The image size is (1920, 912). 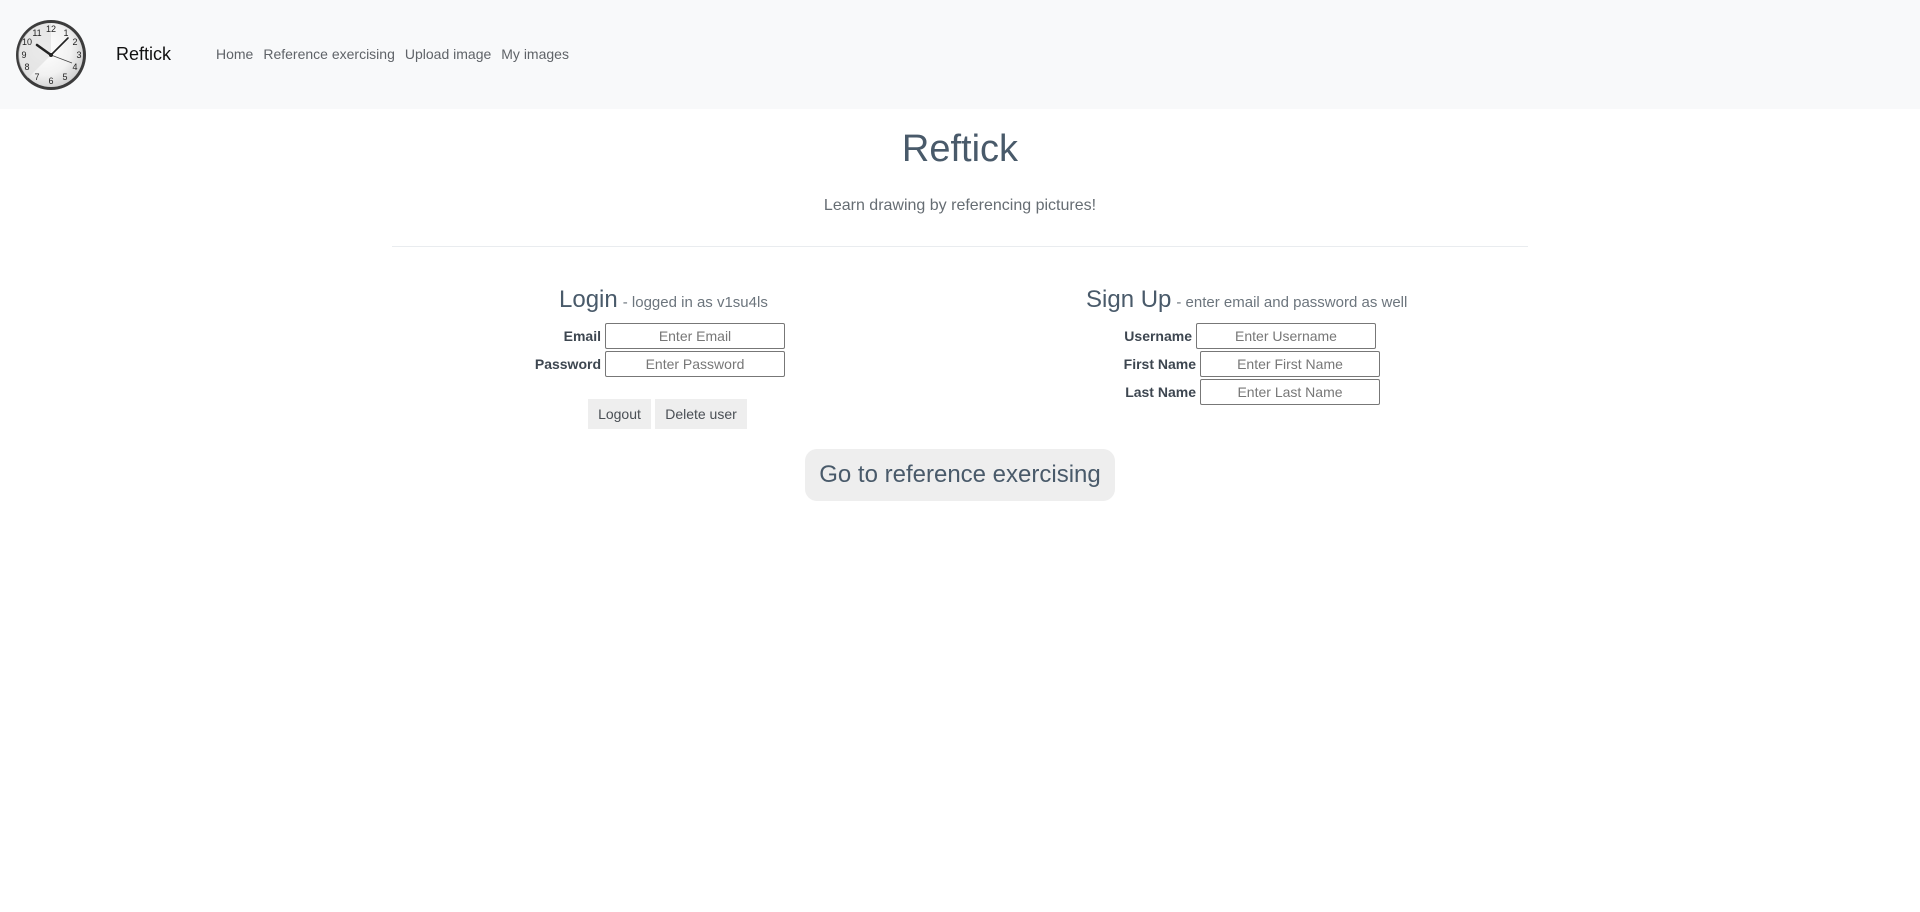 What do you see at coordinates (960, 149) in the screenshot?
I see `page-title: Reftick` at bounding box center [960, 149].